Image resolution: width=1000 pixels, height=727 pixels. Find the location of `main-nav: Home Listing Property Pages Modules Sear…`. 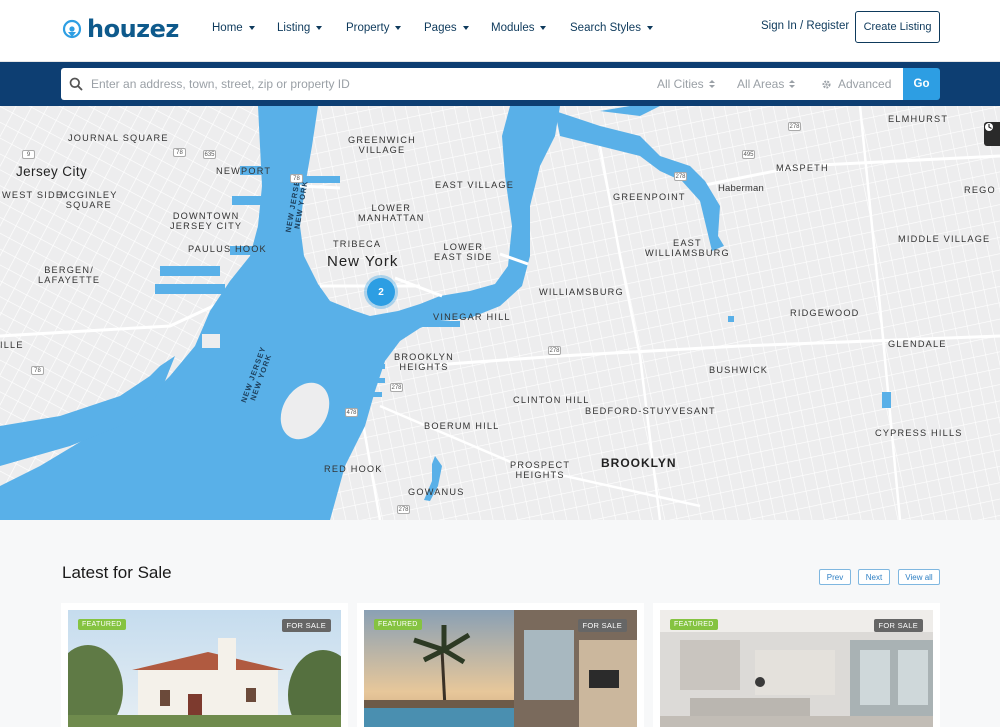

main-nav: Home Listing Property Pages Modules Sear… is located at coordinates (436, 28).